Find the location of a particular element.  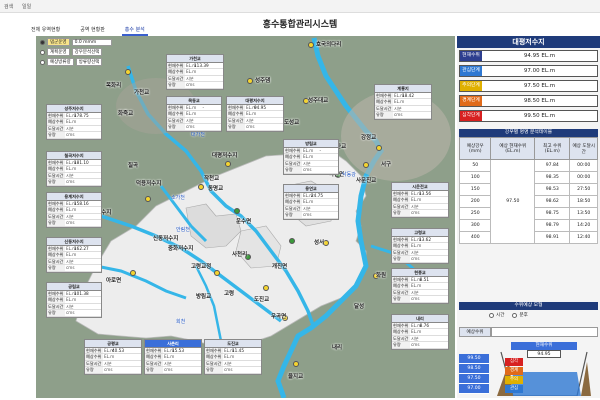

map-label: 작천교 is located at coordinates (212, 179).